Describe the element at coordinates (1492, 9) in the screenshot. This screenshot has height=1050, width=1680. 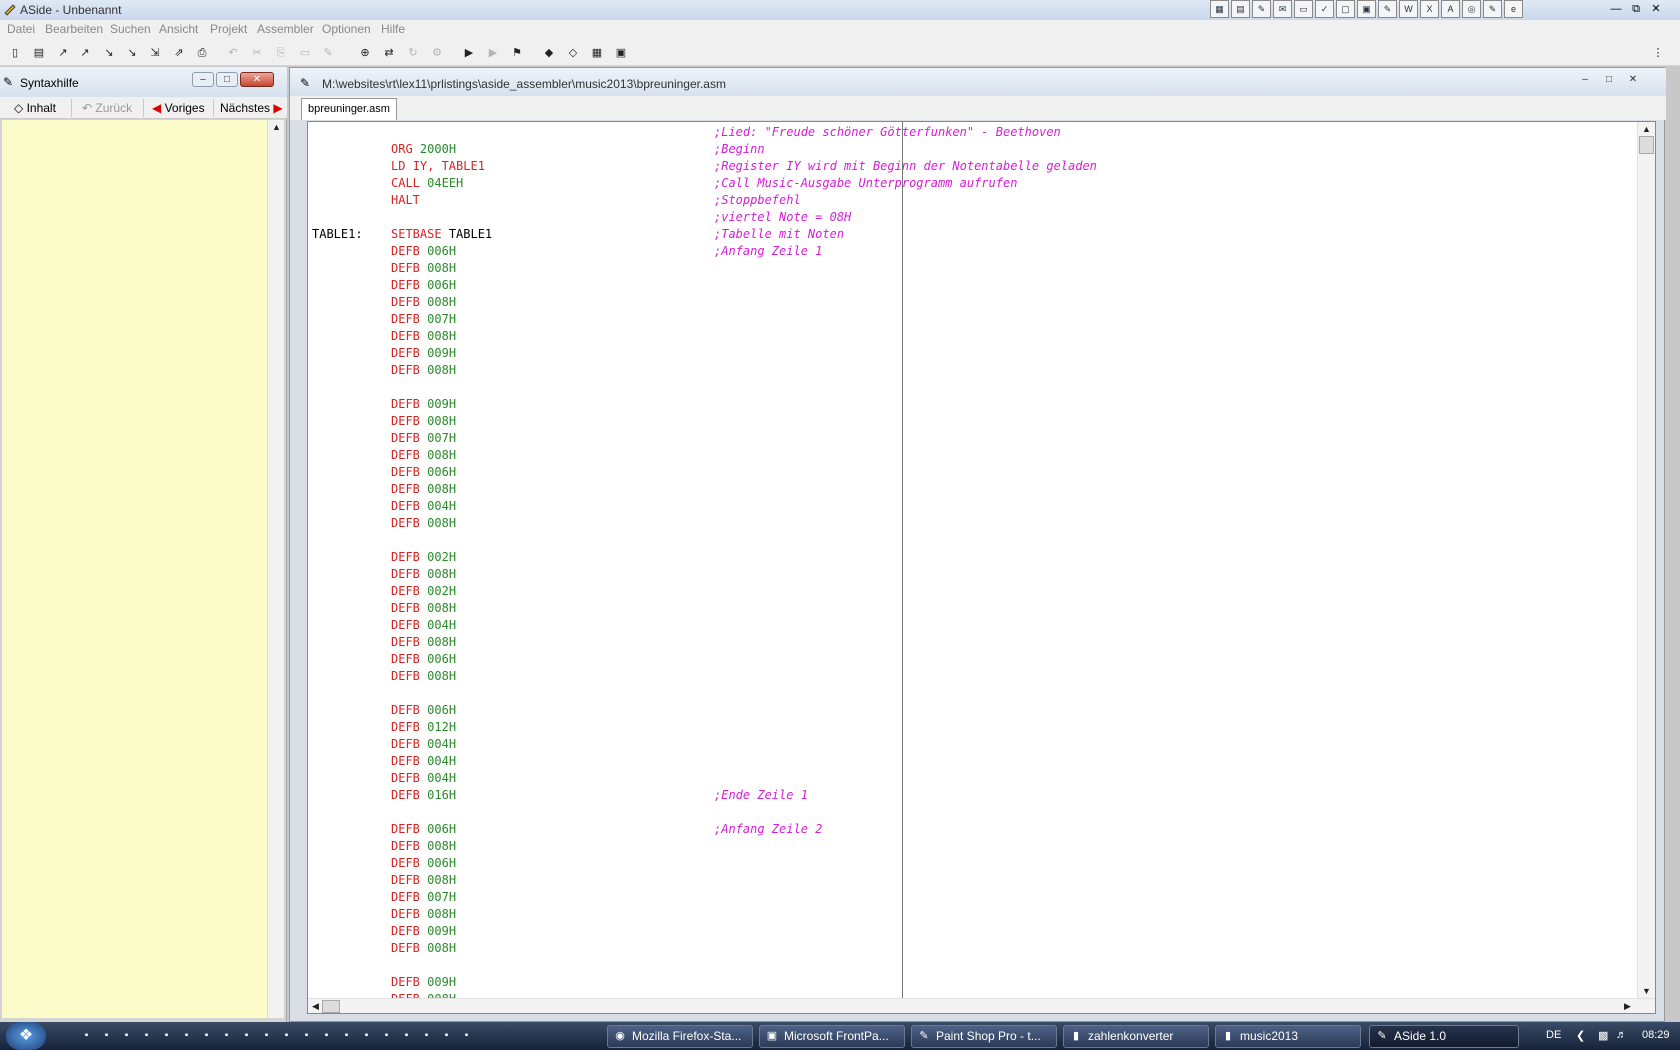
I see `reader-icon: ✎` at that location.